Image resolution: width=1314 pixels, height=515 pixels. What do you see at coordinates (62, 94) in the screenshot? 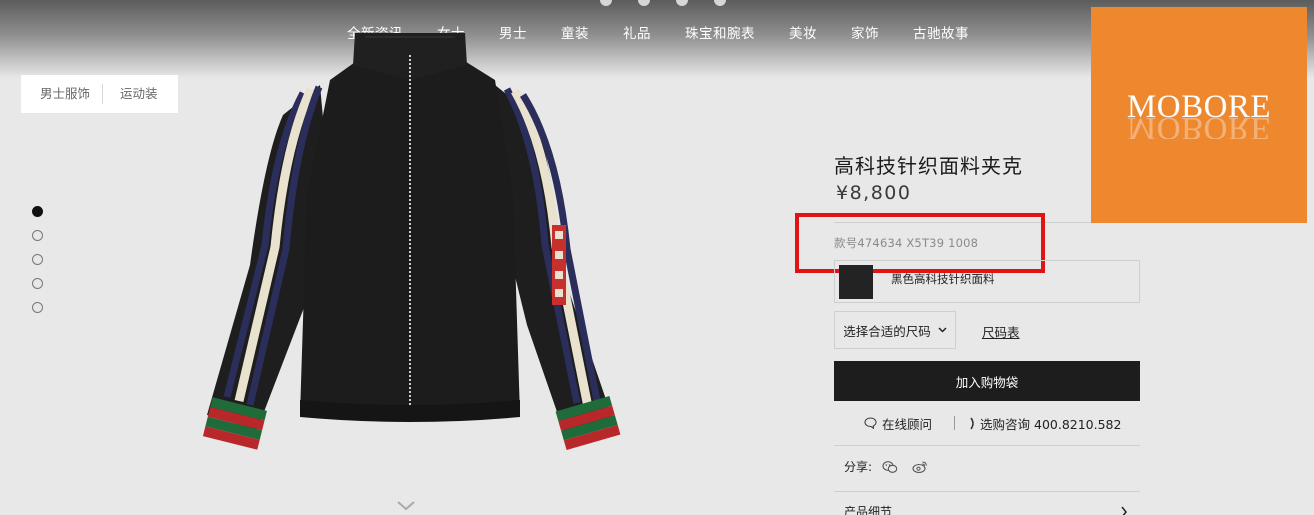
I see `breadcrumb-item-menswear: 男士服饰` at bounding box center [62, 94].